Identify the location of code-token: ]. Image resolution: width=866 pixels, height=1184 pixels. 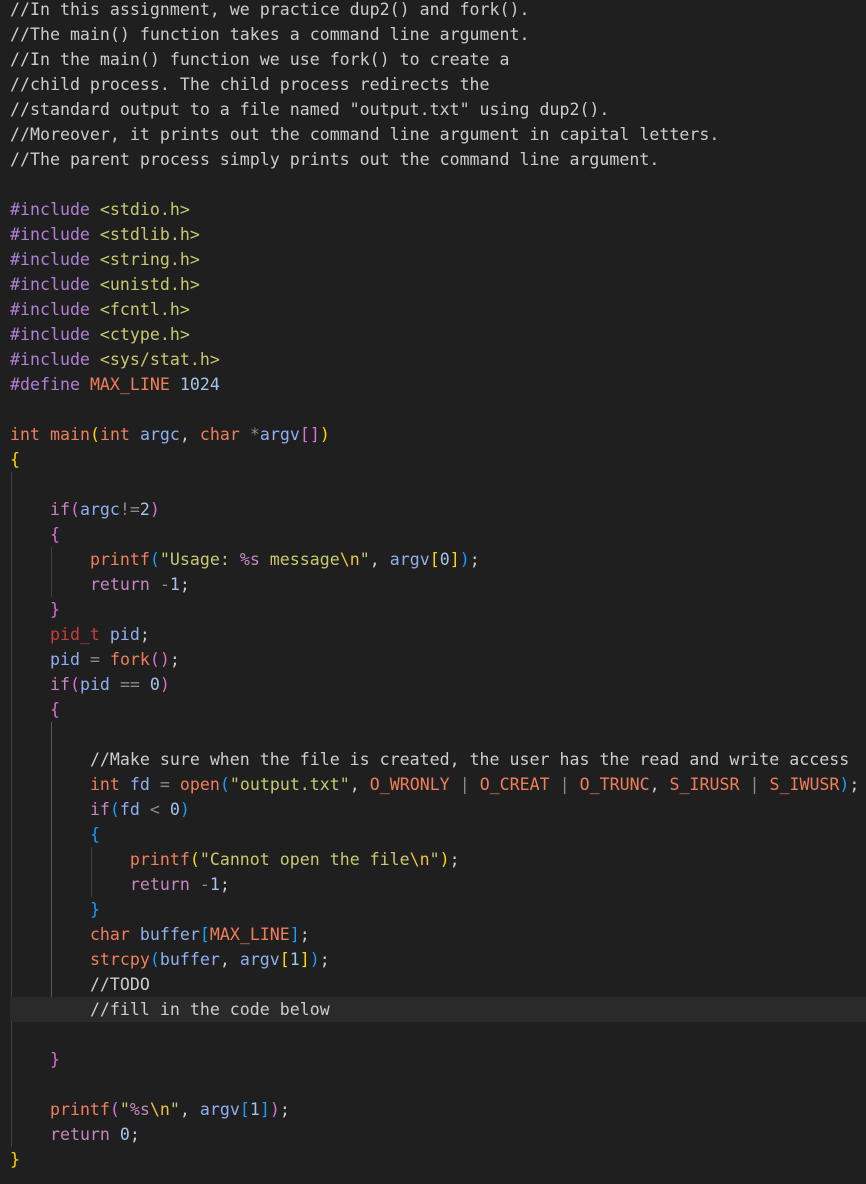
(294, 934).